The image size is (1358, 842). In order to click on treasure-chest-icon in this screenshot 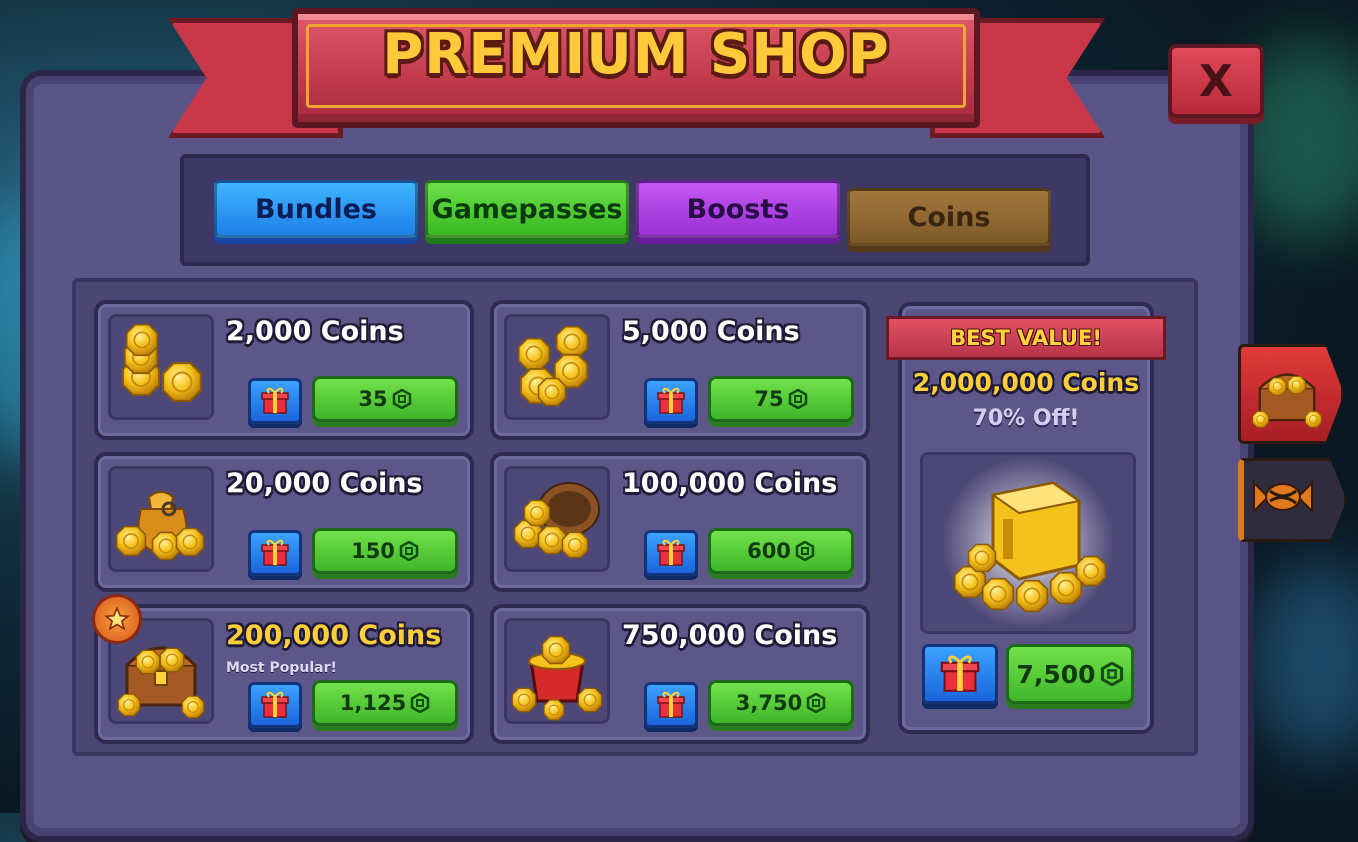, I will do `click(1287, 400)`.